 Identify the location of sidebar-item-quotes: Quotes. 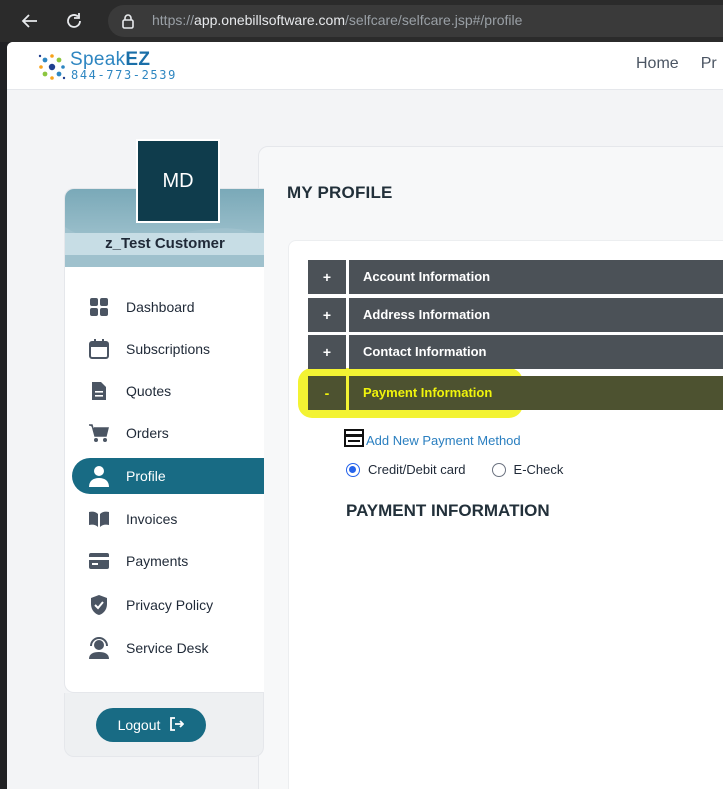
(168, 391).